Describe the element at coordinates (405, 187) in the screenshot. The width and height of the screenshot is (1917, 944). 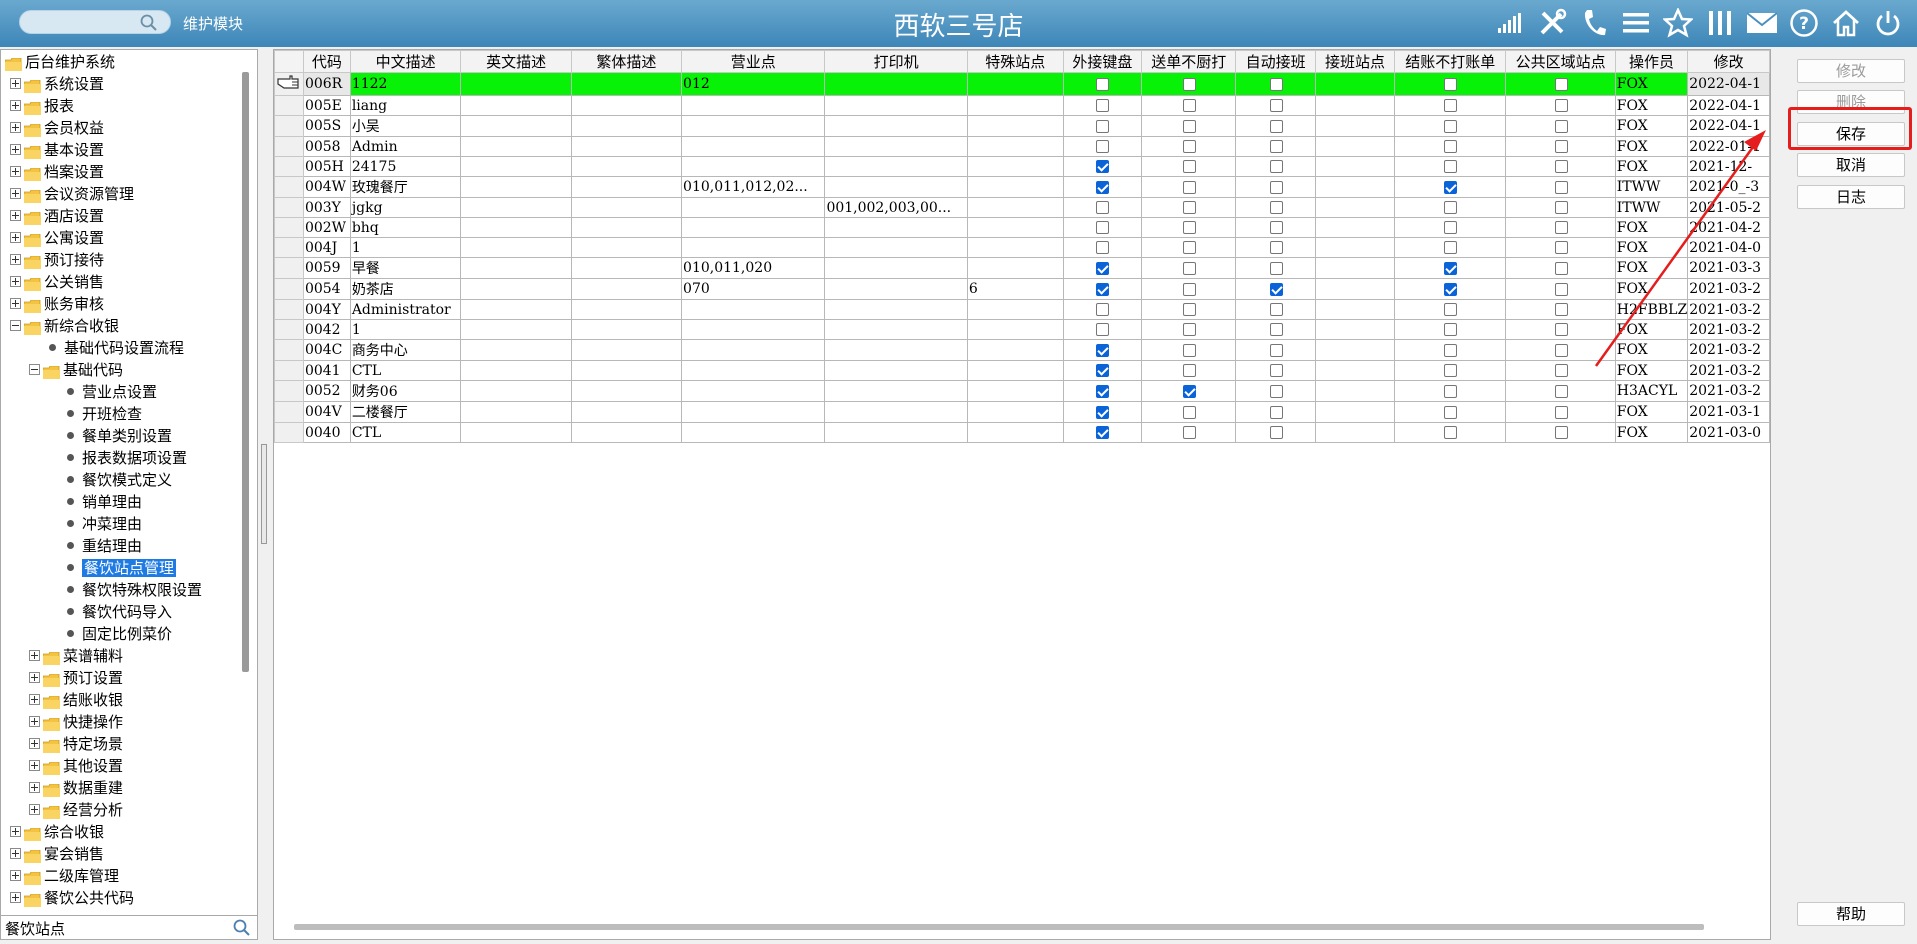
I see `cell-cn: 玫瑰餐厅` at that location.